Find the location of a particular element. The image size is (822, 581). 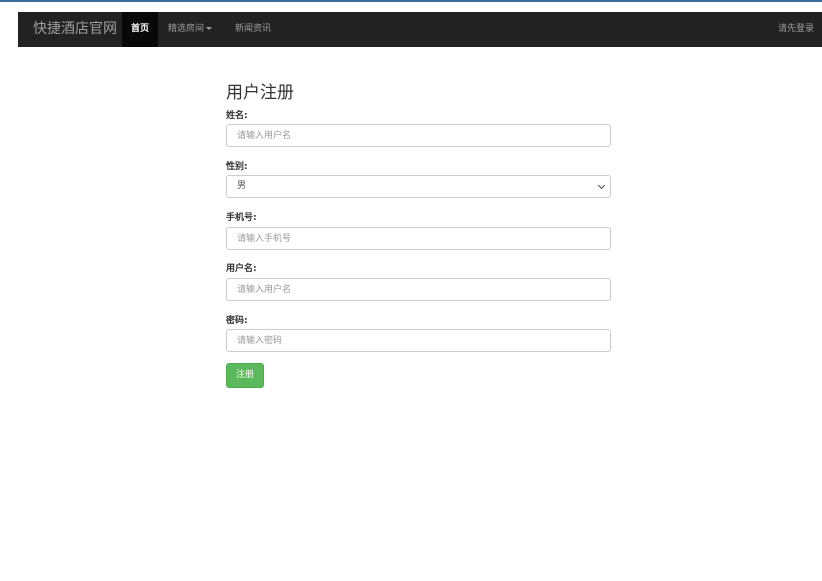

username-label: 用户名: is located at coordinates (241, 269).